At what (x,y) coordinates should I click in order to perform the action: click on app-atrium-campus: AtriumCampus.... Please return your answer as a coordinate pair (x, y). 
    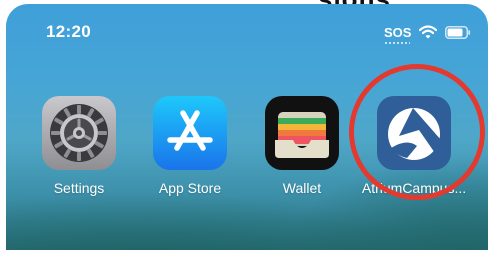
    Looking at the image, I should click on (414, 146).